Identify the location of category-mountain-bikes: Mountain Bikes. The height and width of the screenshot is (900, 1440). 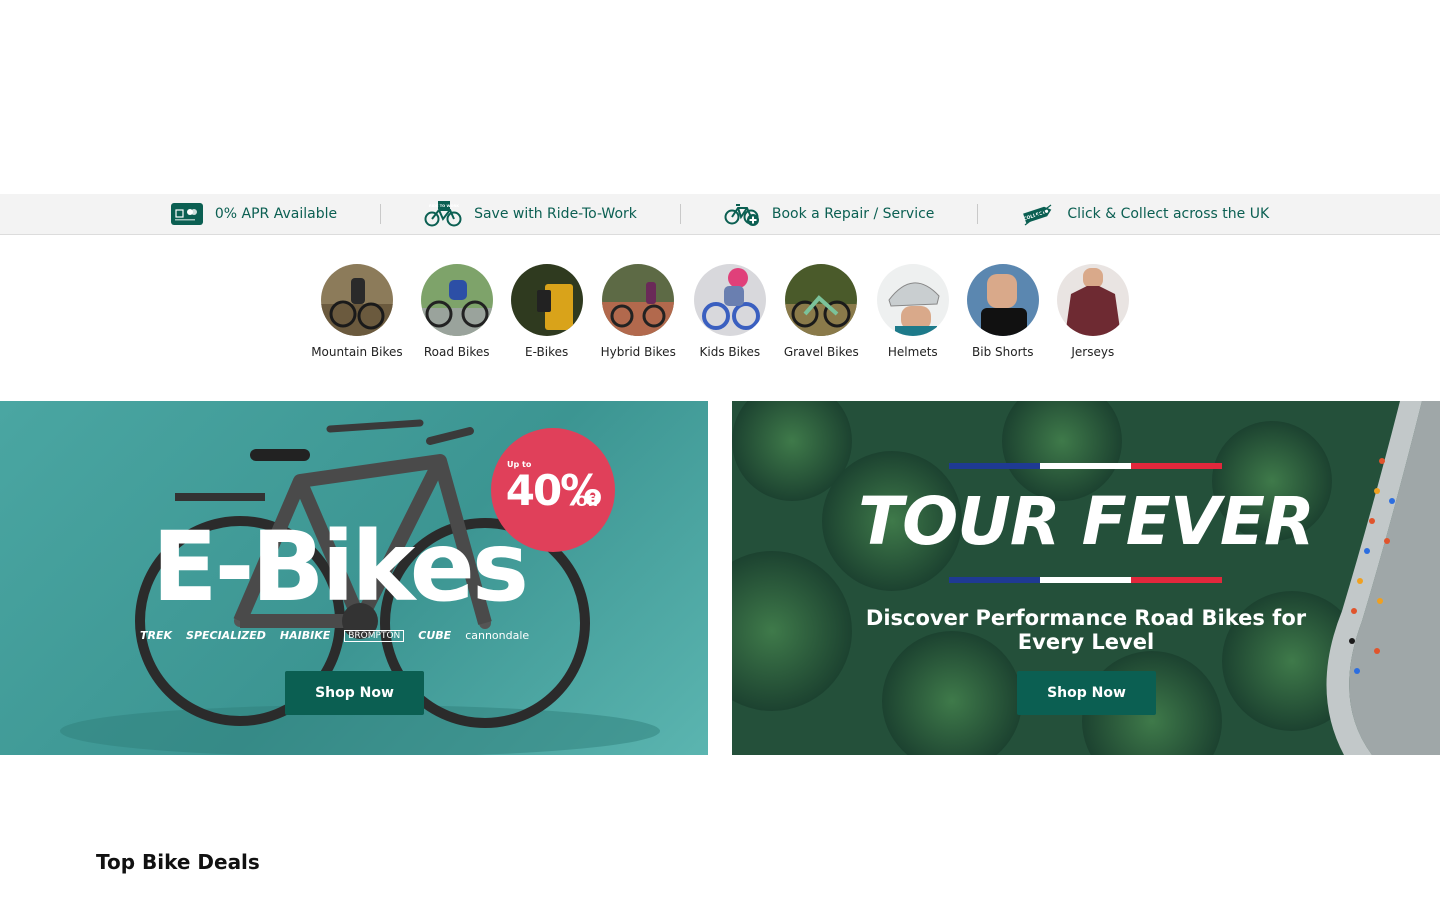
(356, 311).